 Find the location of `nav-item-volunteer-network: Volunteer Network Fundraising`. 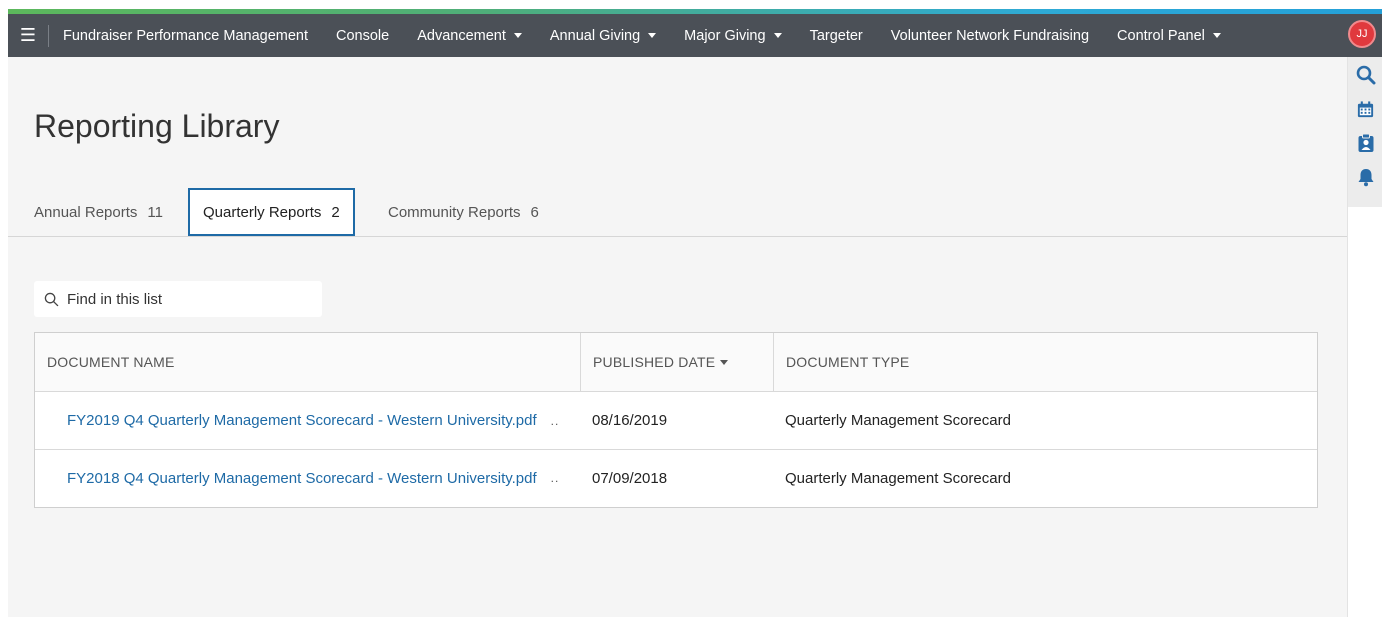

nav-item-volunteer-network: Volunteer Network Fundraising is located at coordinates (990, 36).